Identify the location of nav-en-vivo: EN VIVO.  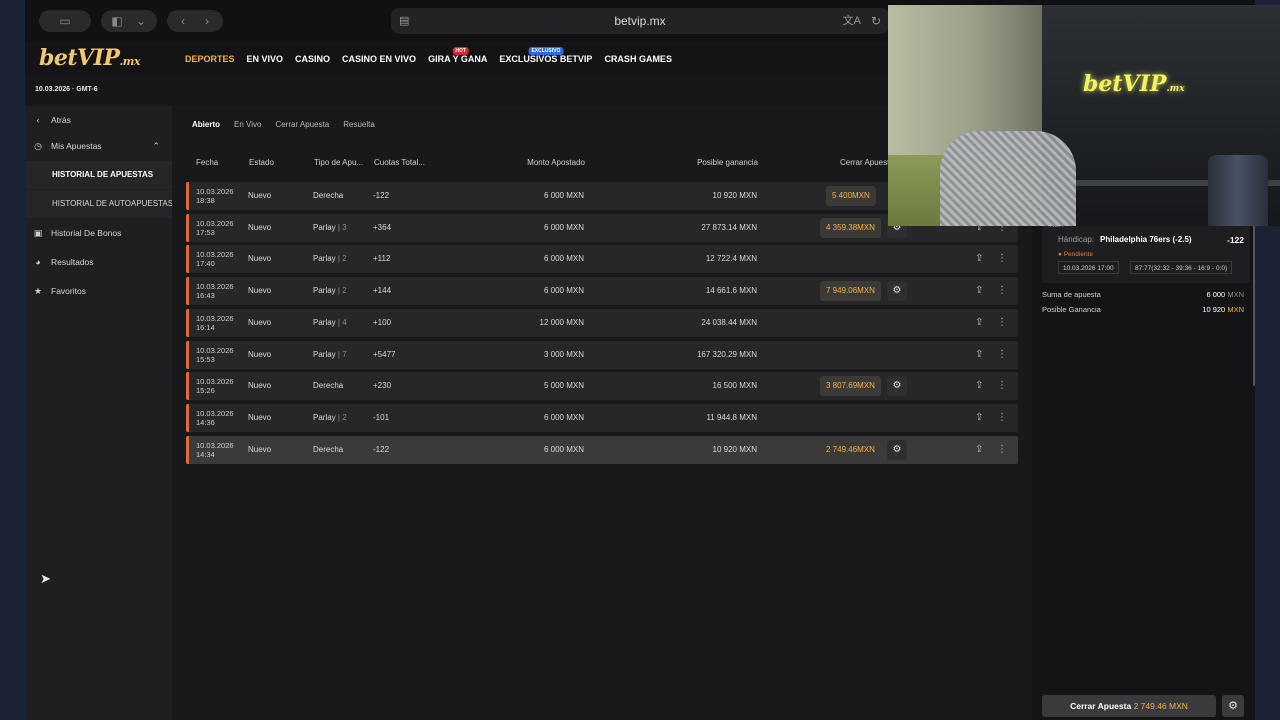
(265, 59).